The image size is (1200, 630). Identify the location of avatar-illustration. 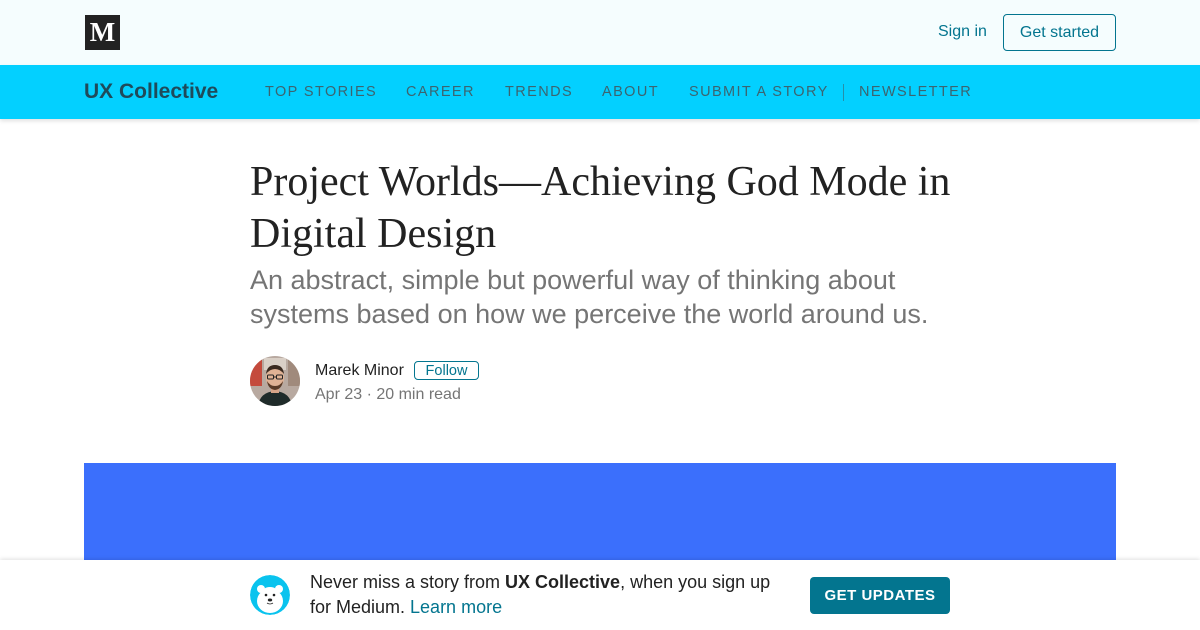
(275, 381).